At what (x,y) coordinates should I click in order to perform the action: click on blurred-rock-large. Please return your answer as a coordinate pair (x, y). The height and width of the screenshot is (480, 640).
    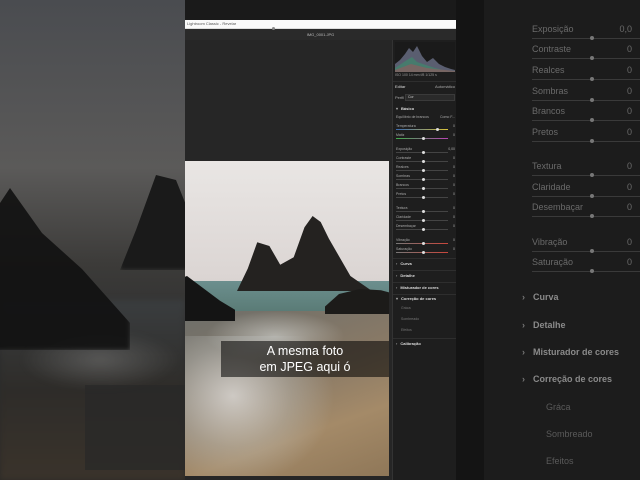
    Looking at the image, I should click on (65, 269).